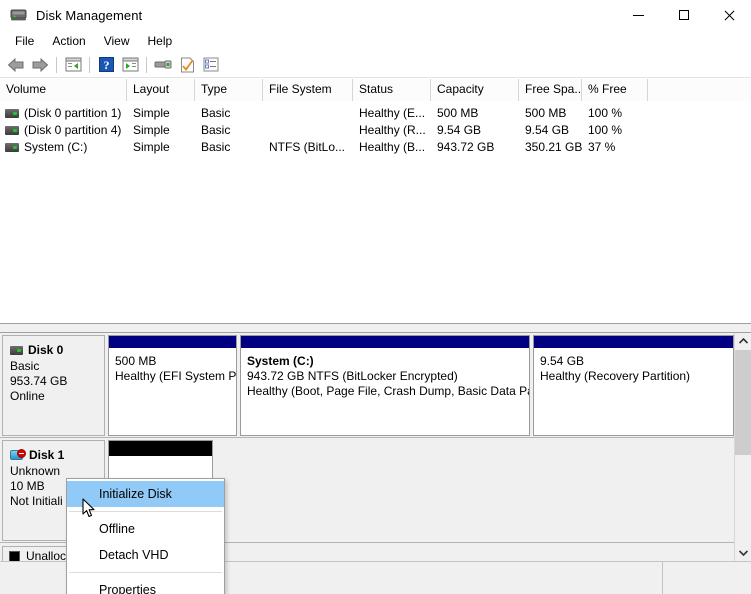  What do you see at coordinates (699, 90) in the screenshot?
I see `column-header-filler` at bounding box center [699, 90].